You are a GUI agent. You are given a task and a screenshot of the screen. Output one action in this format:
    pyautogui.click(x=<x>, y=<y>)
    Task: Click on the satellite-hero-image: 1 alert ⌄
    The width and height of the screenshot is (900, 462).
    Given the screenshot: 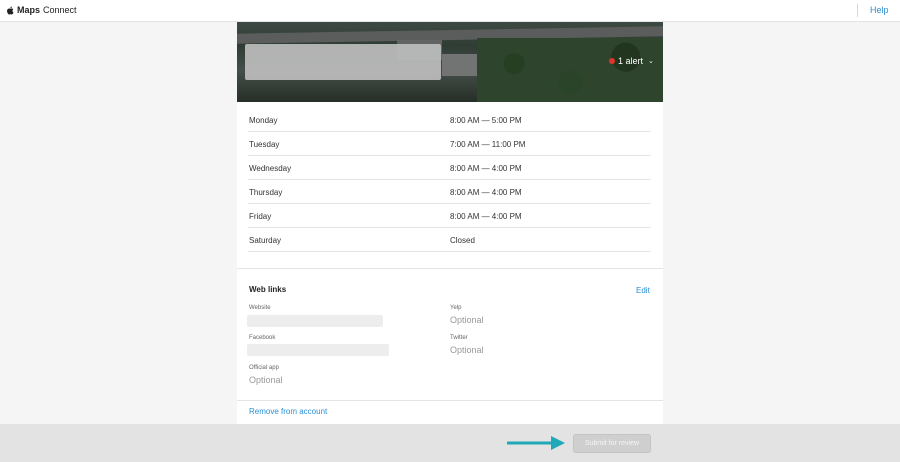 What is the action you would take?
    pyautogui.click(x=450, y=62)
    